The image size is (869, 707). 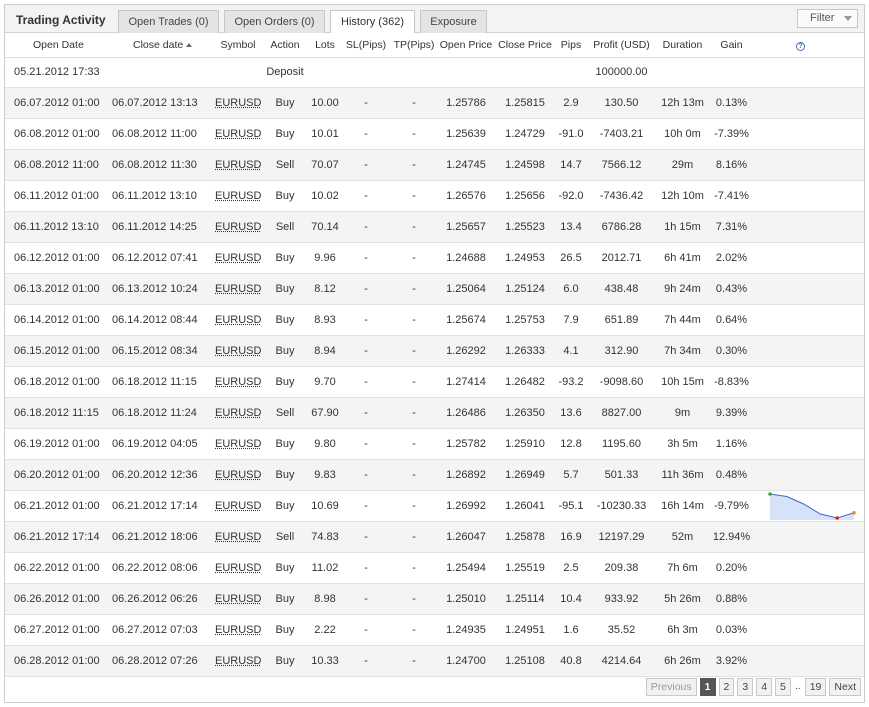 I want to click on cell-pips: -95.1, so click(x=571, y=506).